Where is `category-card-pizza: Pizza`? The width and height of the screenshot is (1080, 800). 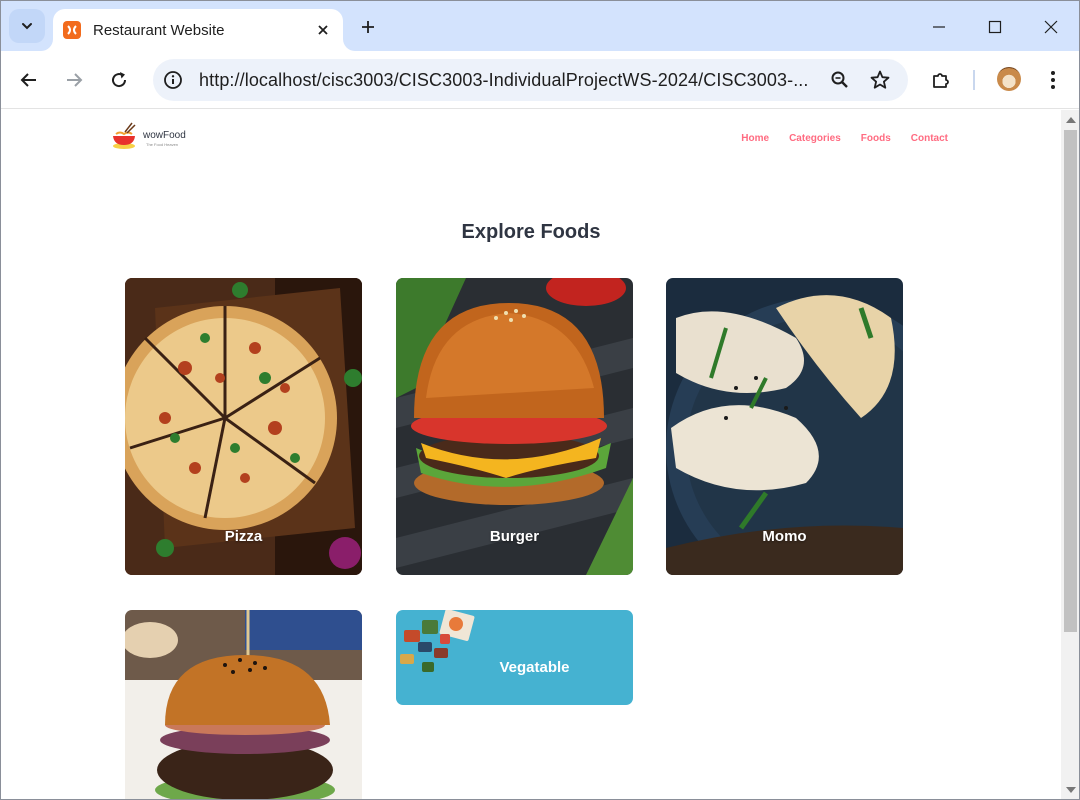
category-card-pizza: Pizza is located at coordinates (243, 426).